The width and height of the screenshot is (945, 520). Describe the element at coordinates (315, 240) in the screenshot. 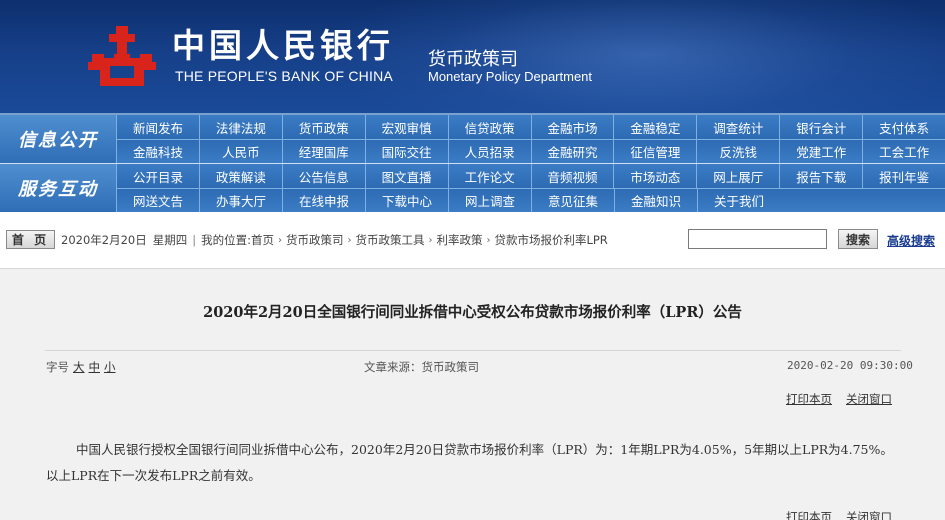

I see `breadcrumb-link: 货币政策司` at that location.